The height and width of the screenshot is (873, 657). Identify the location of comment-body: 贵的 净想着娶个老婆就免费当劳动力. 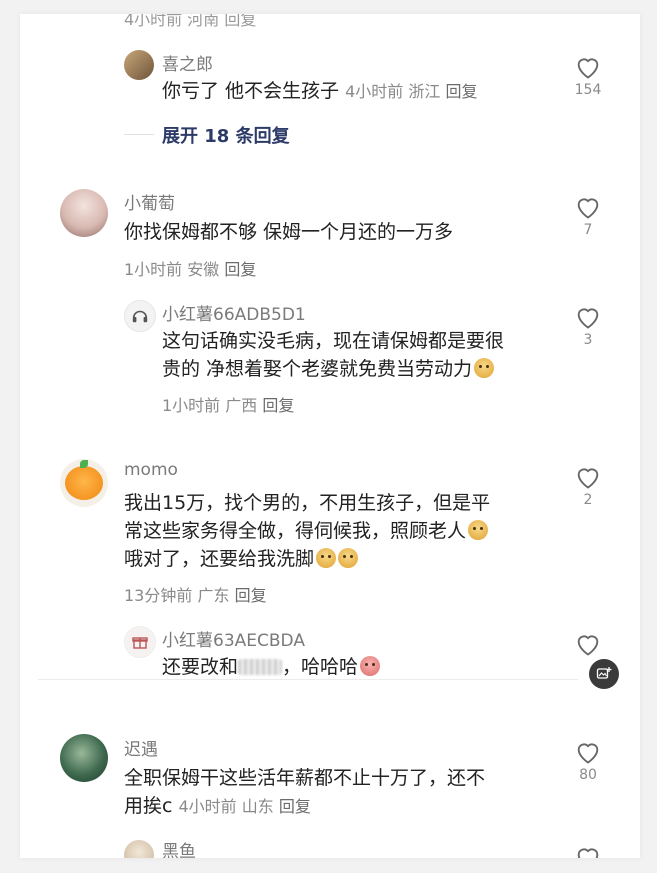
(317, 369).